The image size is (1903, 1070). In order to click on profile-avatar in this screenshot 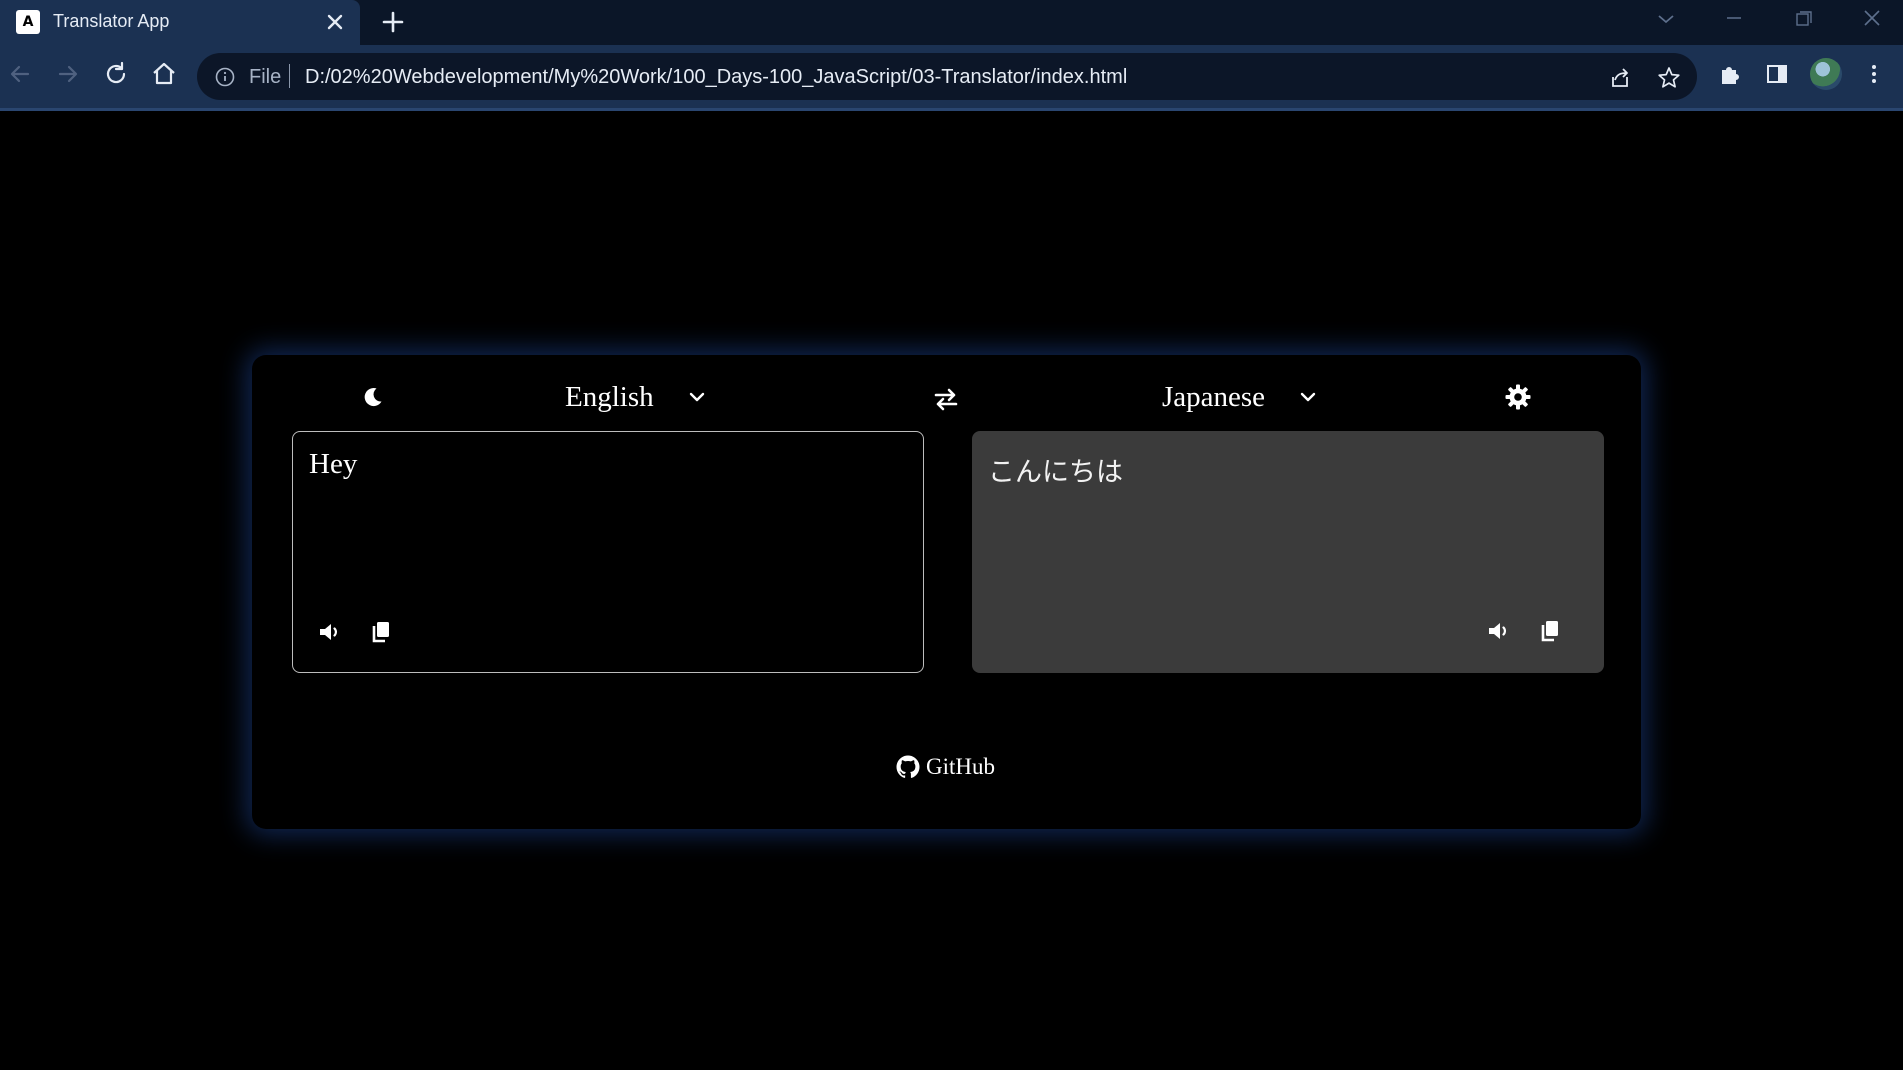, I will do `click(1826, 74)`.